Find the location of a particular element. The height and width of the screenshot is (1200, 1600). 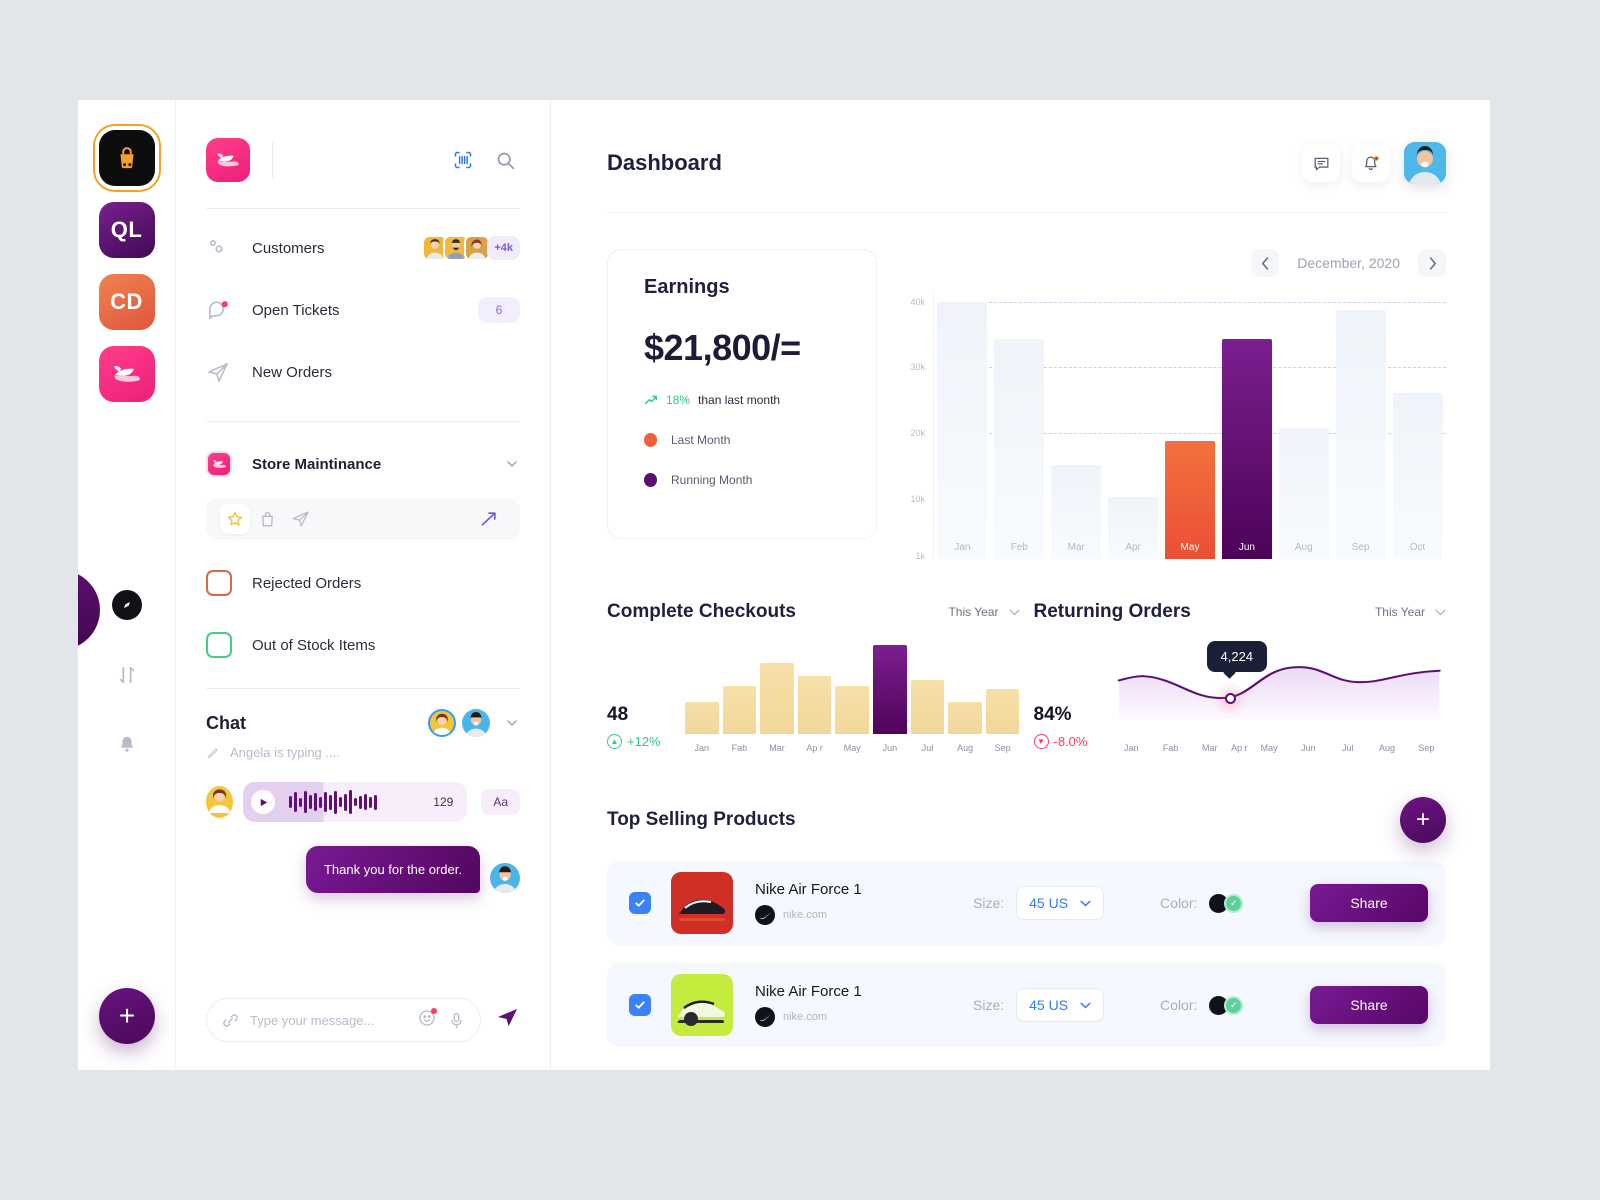

send-button is located at coordinates (301, 519).